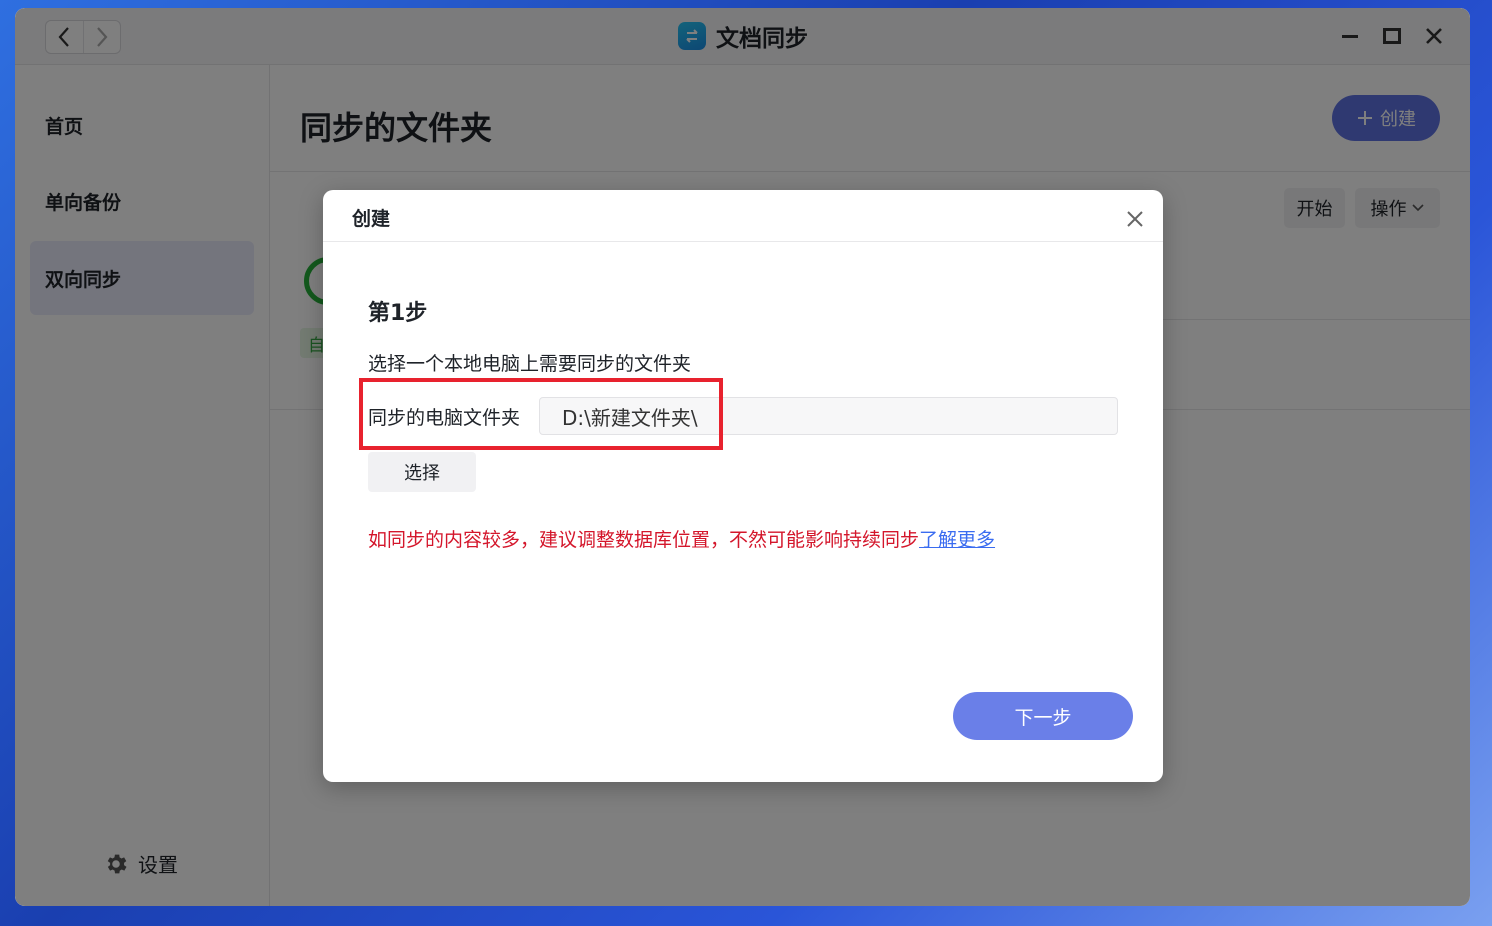  What do you see at coordinates (743, 216) in the screenshot?
I see `dialog-header: 创建` at bounding box center [743, 216].